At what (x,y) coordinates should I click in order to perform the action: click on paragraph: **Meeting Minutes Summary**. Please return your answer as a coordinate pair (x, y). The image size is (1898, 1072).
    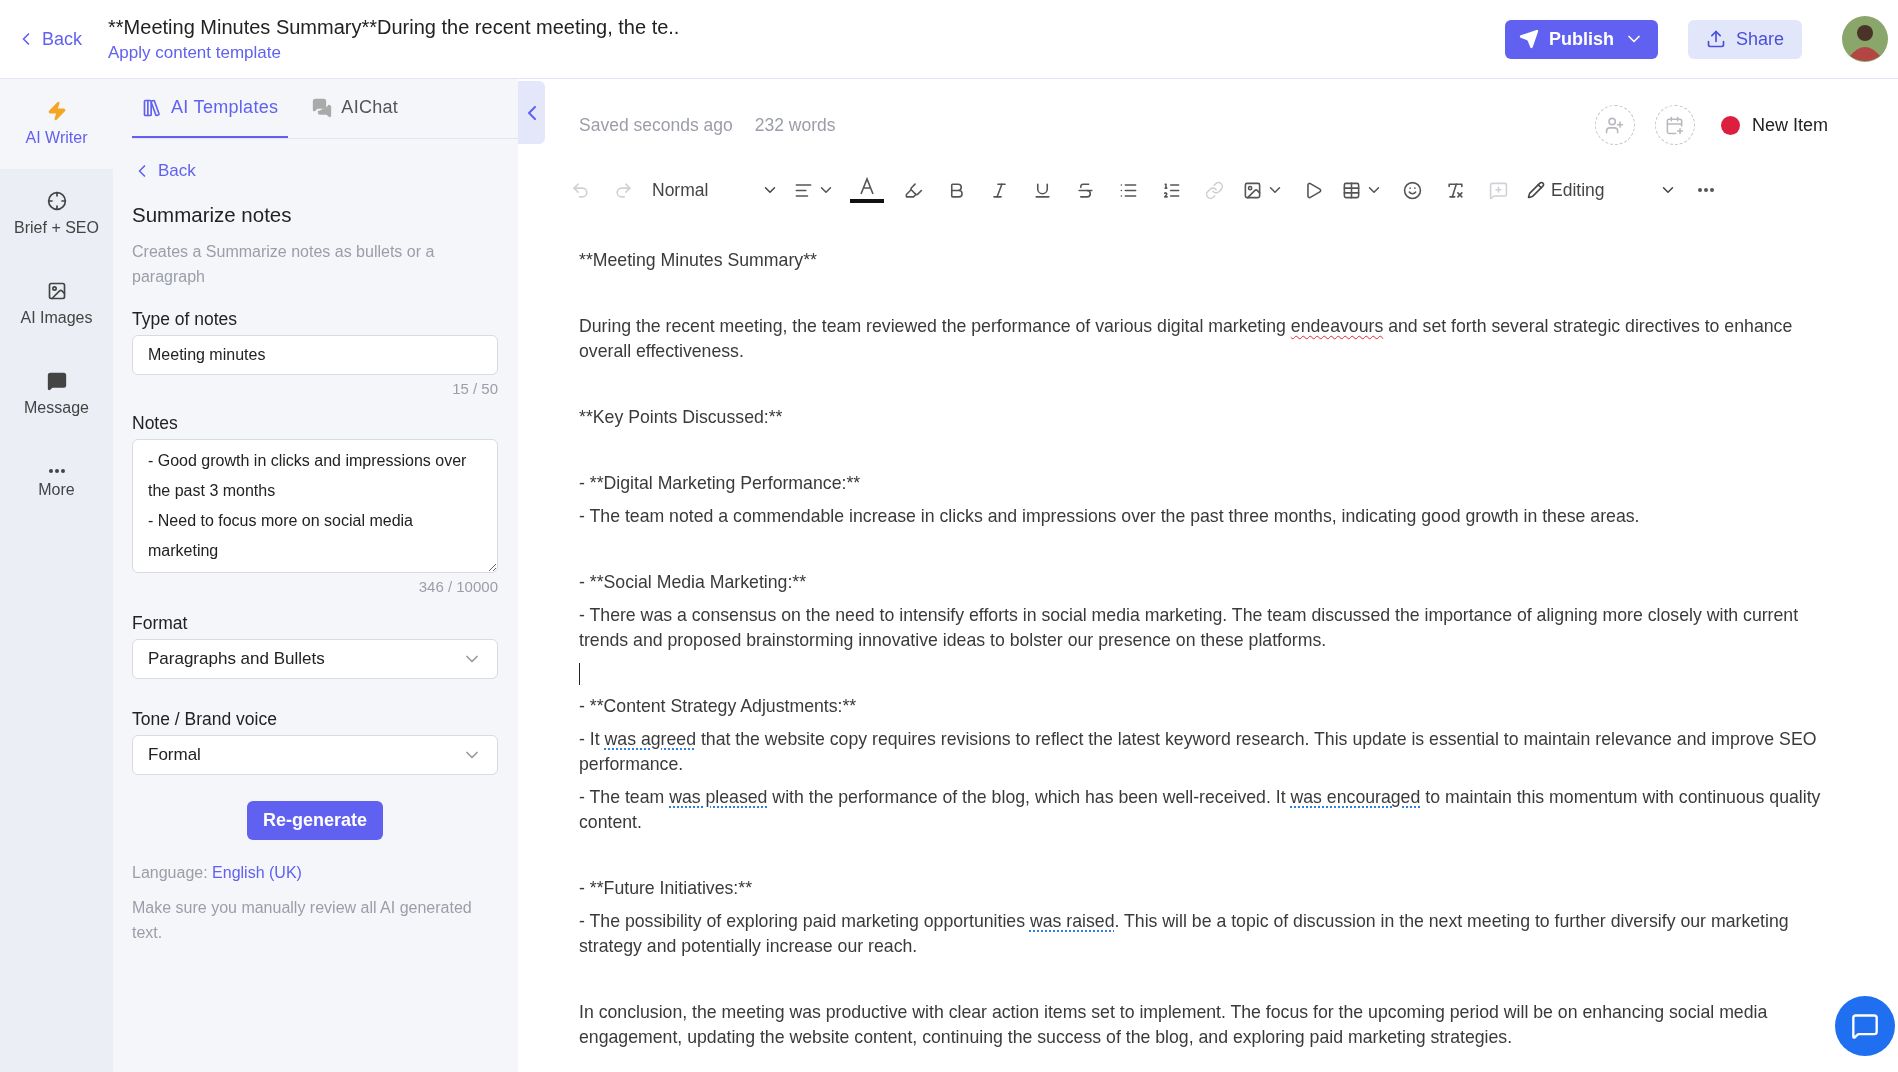
    Looking at the image, I should click on (698, 260).